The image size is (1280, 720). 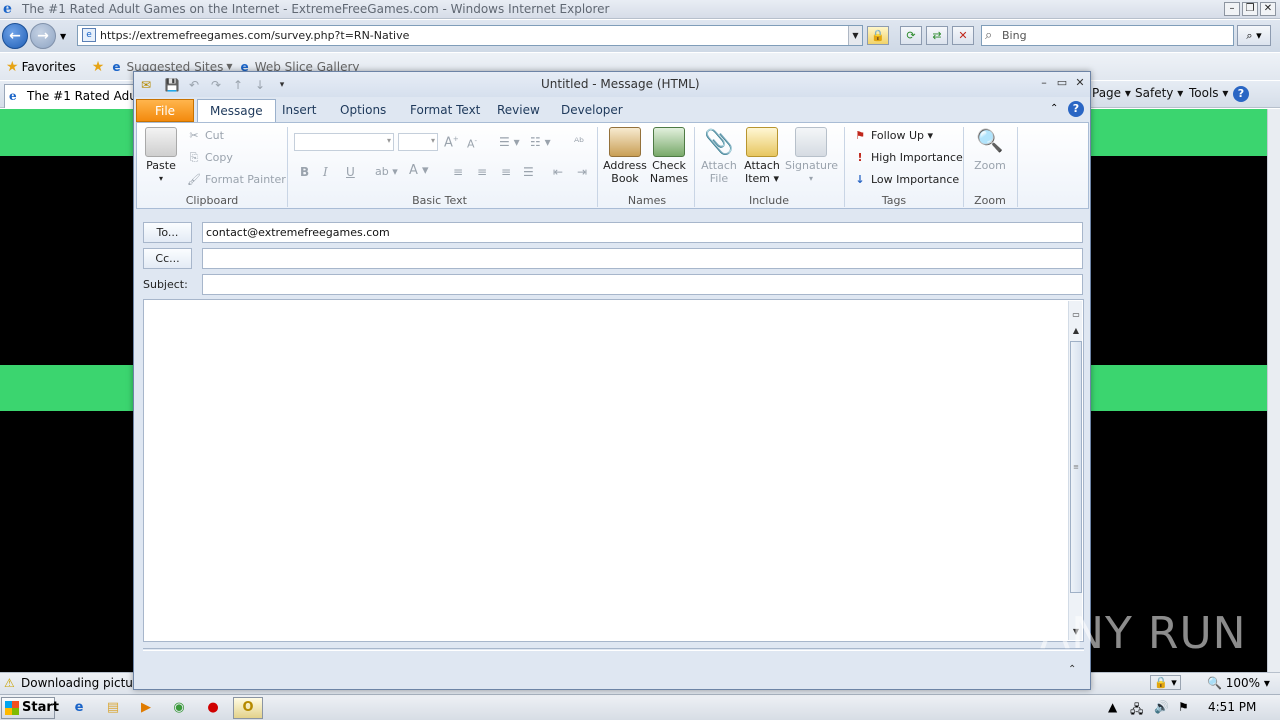 I want to click on security-lock-icon: 🔒, so click(x=878, y=35).